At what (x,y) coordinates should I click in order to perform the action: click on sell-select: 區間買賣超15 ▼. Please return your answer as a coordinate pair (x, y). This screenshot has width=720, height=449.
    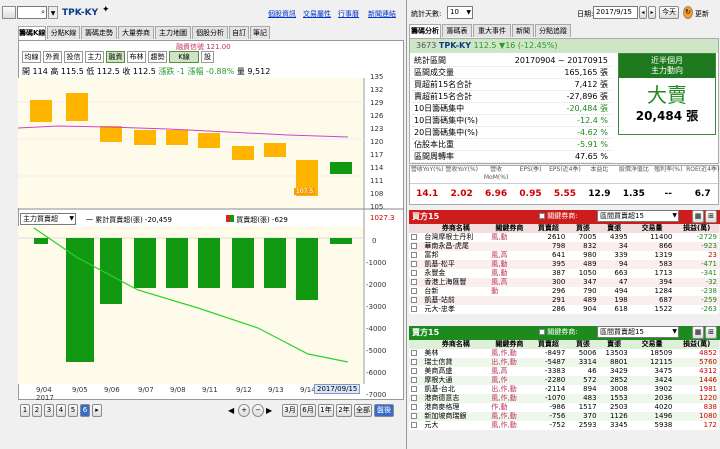
    Looking at the image, I should click on (638, 332).